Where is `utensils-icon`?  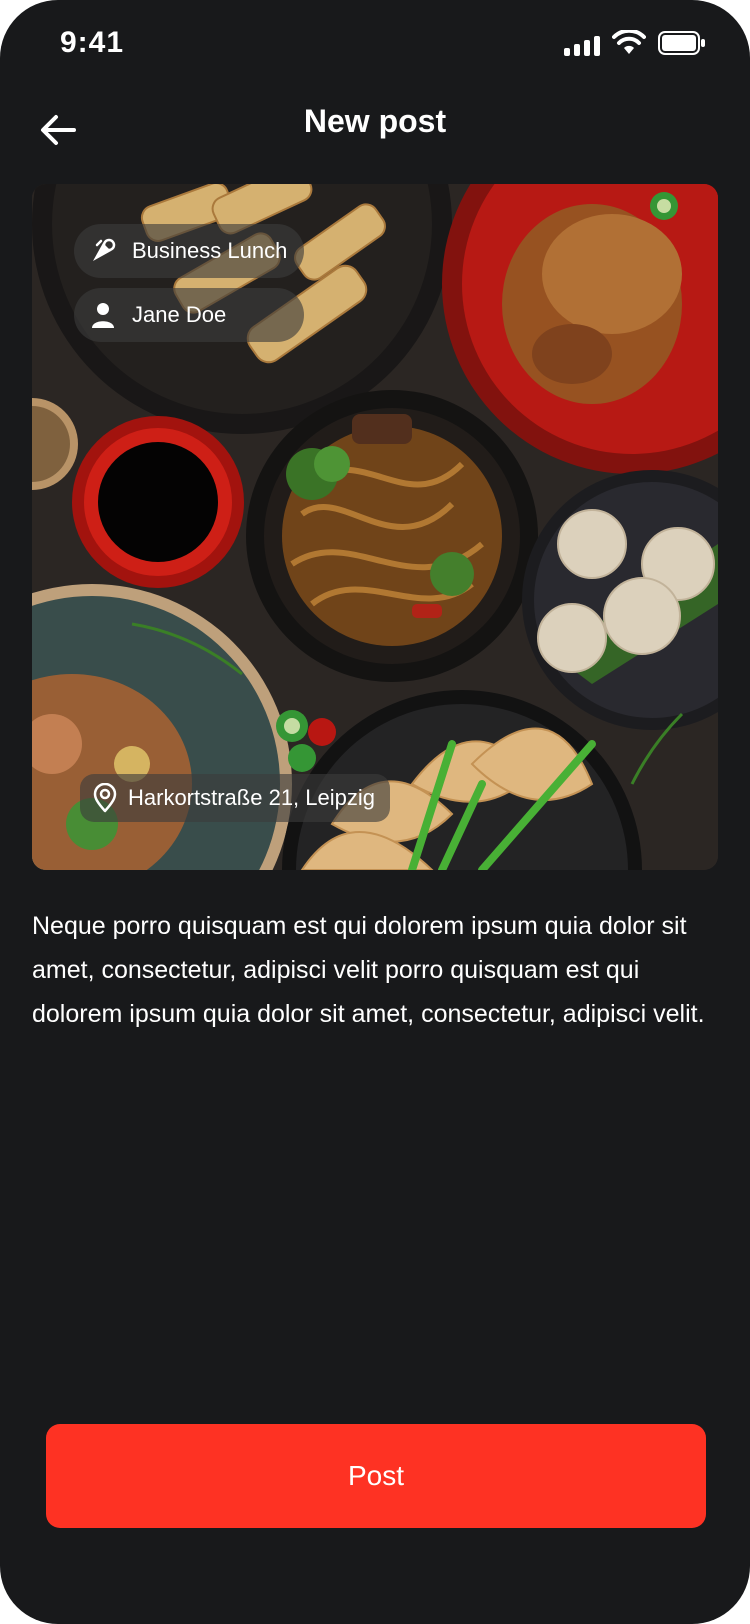
utensils-icon is located at coordinates (103, 251).